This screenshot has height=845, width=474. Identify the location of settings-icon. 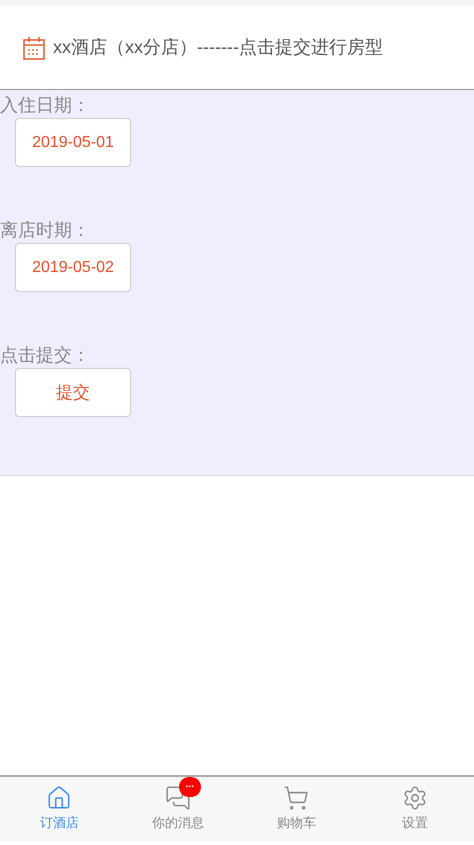
(415, 798).